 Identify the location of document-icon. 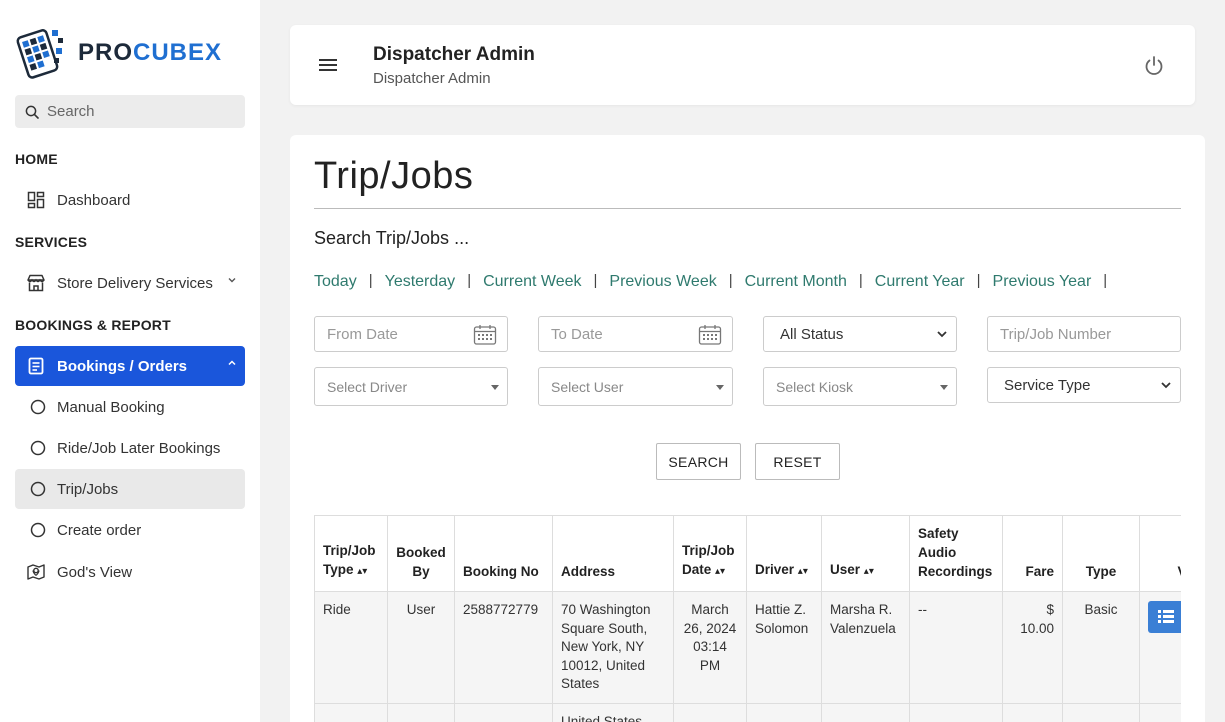
(36, 366).